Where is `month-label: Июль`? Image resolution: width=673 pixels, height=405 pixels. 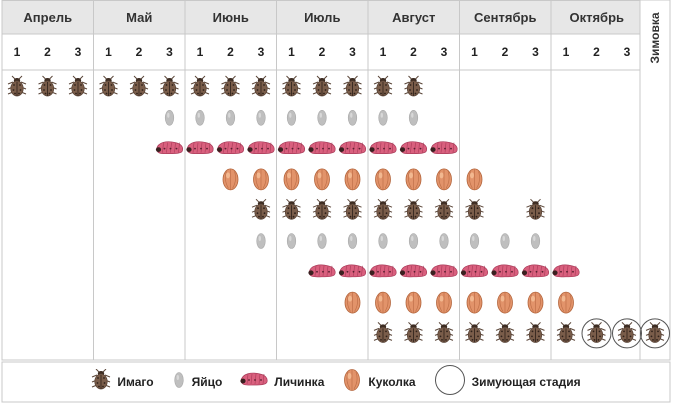 month-label: Июль is located at coordinates (322, 17).